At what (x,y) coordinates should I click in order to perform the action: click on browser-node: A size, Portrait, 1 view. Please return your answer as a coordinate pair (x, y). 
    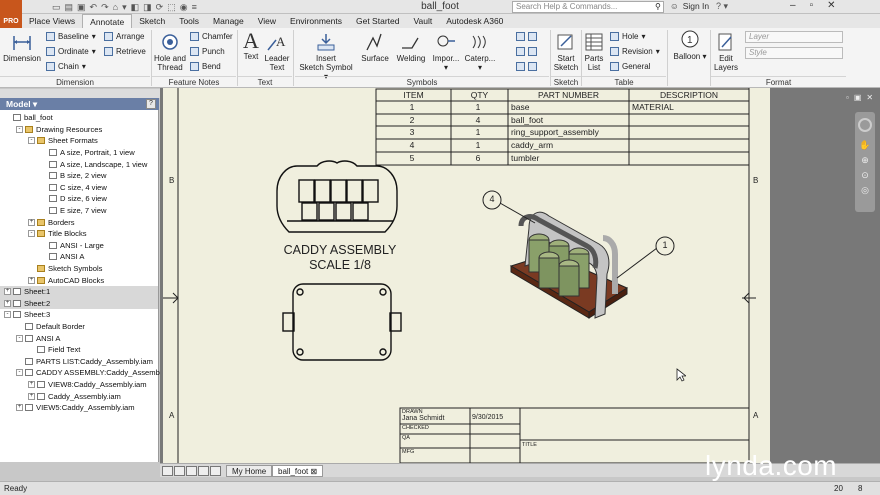
    Looking at the image, I should click on (79, 153).